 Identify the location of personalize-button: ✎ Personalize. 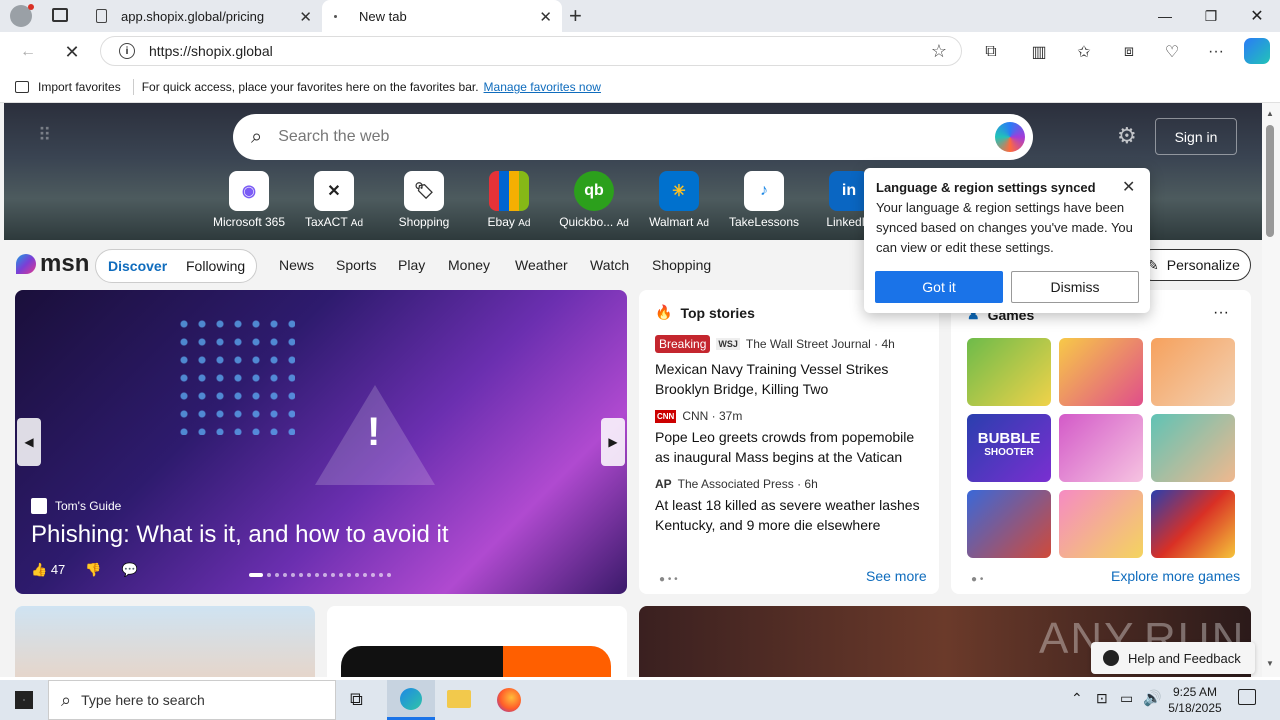
(1193, 265).